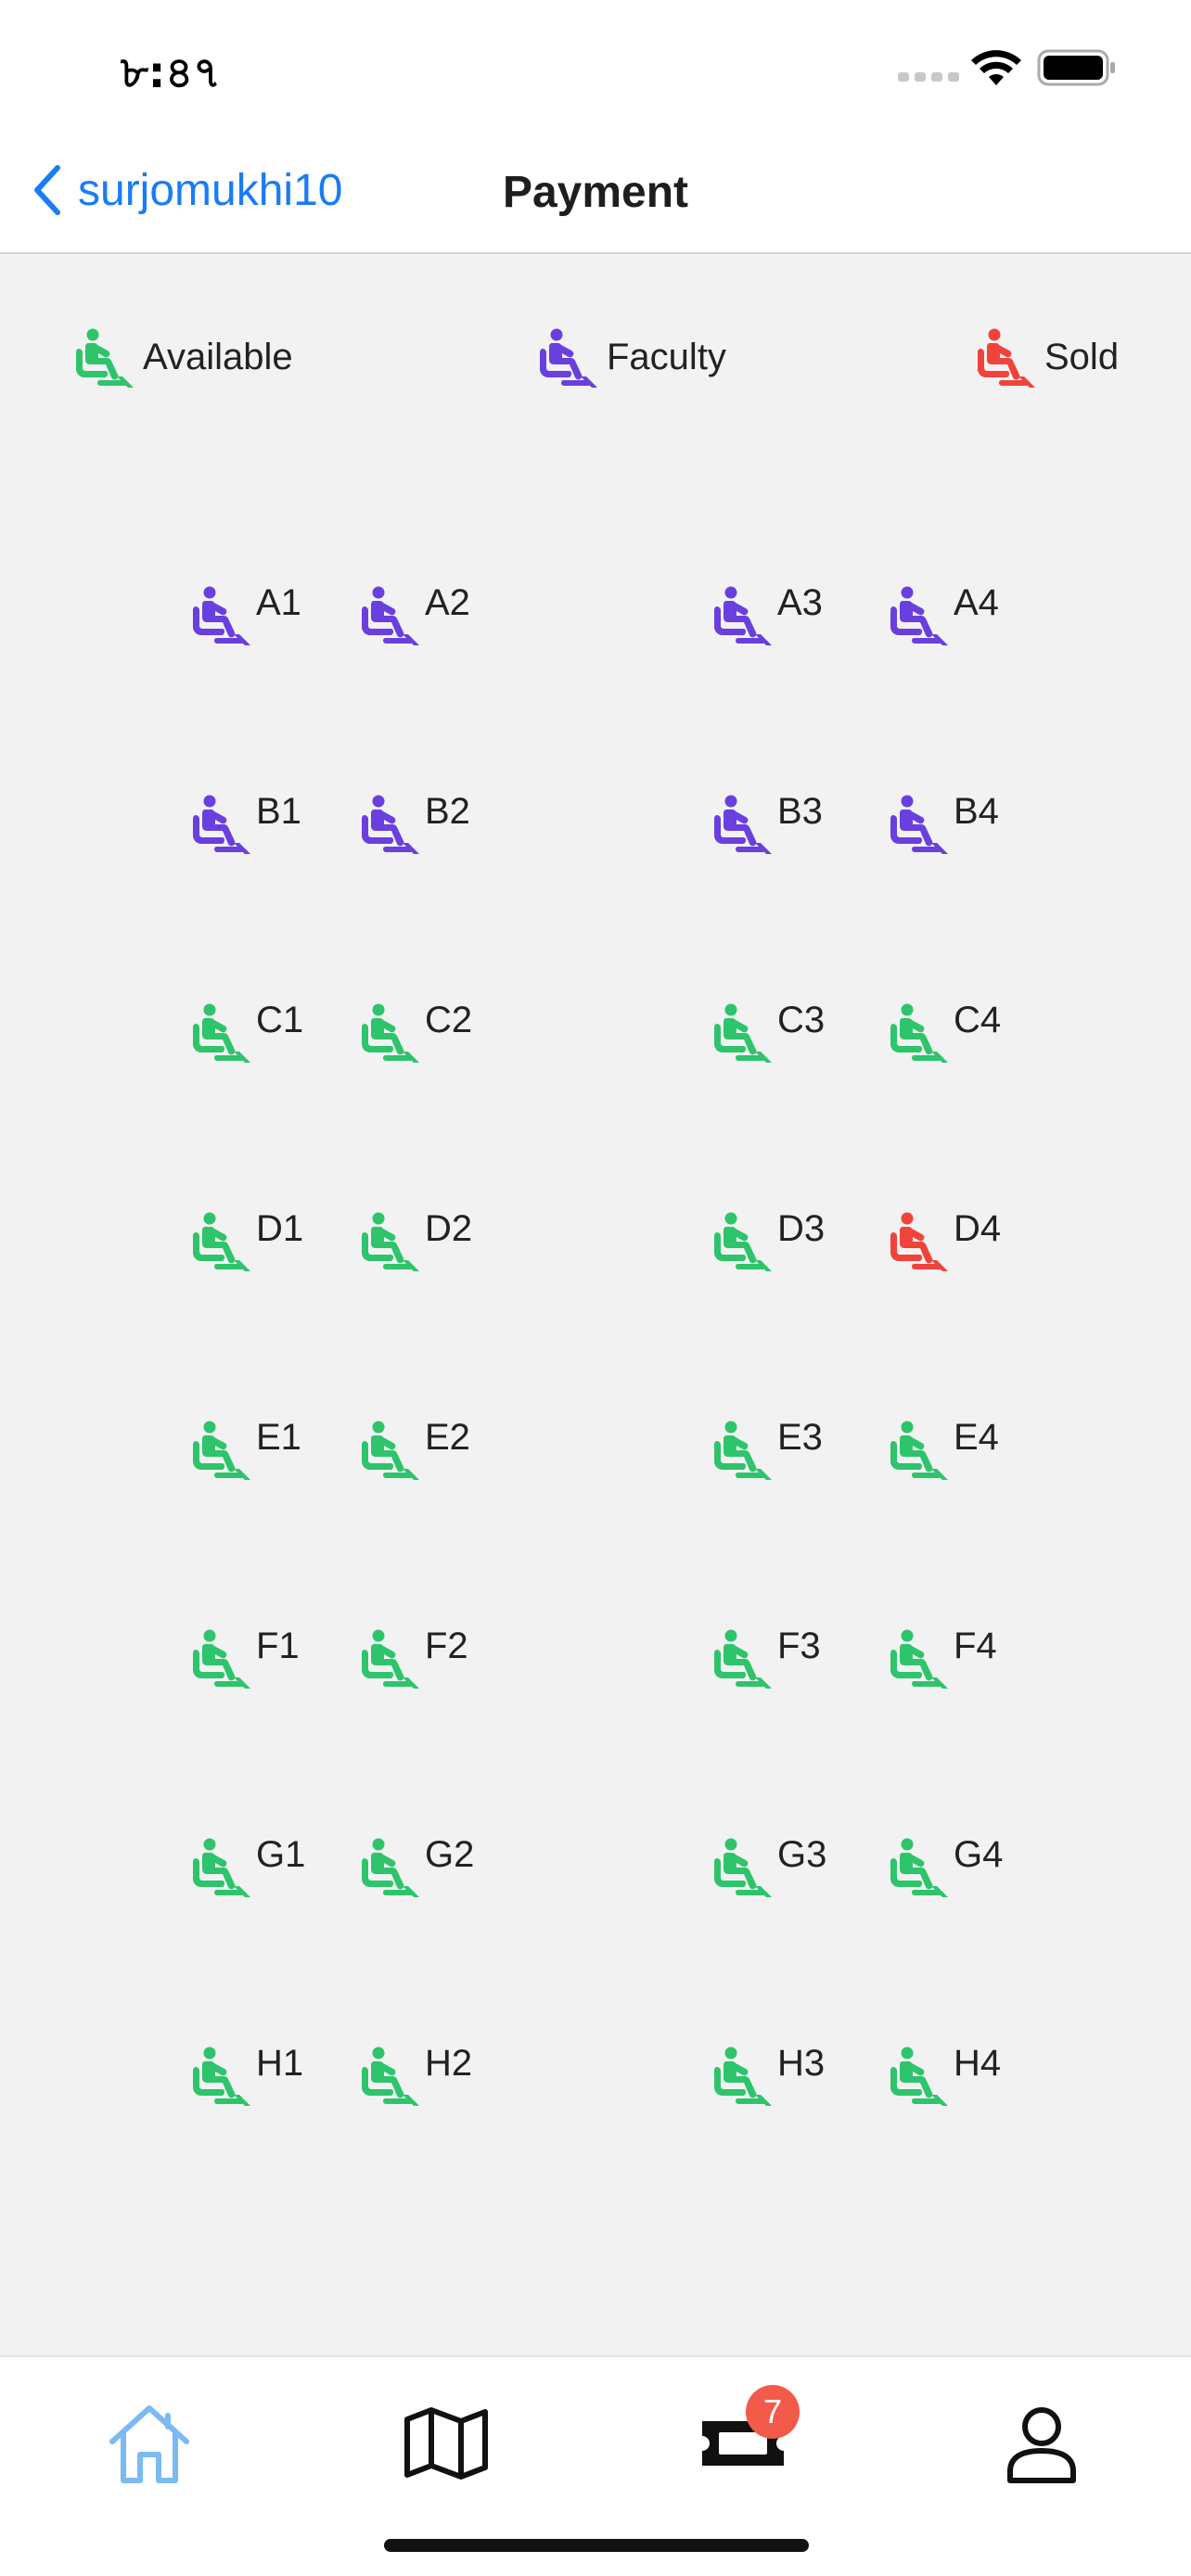 Image resolution: width=1191 pixels, height=2576 pixels. I want to click on status-bar: ৮:৪৭, so click(595, 65).